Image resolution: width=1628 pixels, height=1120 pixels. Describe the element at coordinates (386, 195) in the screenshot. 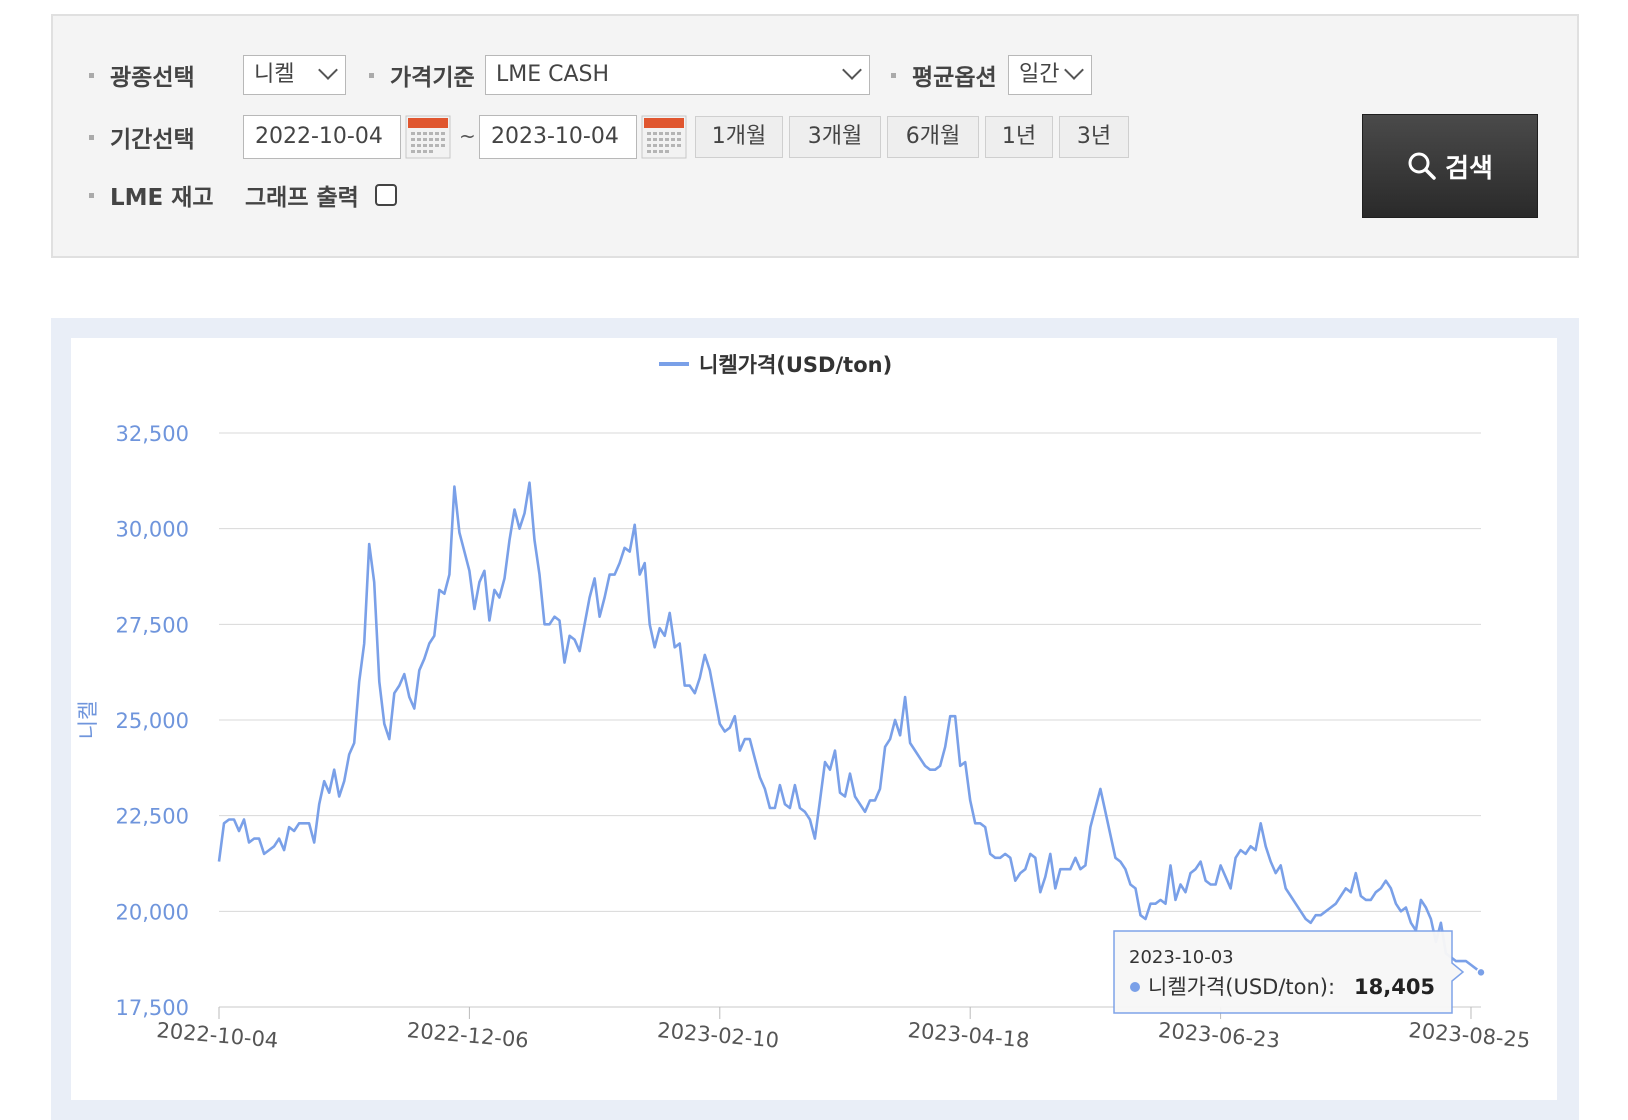

I see `graph-output-checkbox` at that location.